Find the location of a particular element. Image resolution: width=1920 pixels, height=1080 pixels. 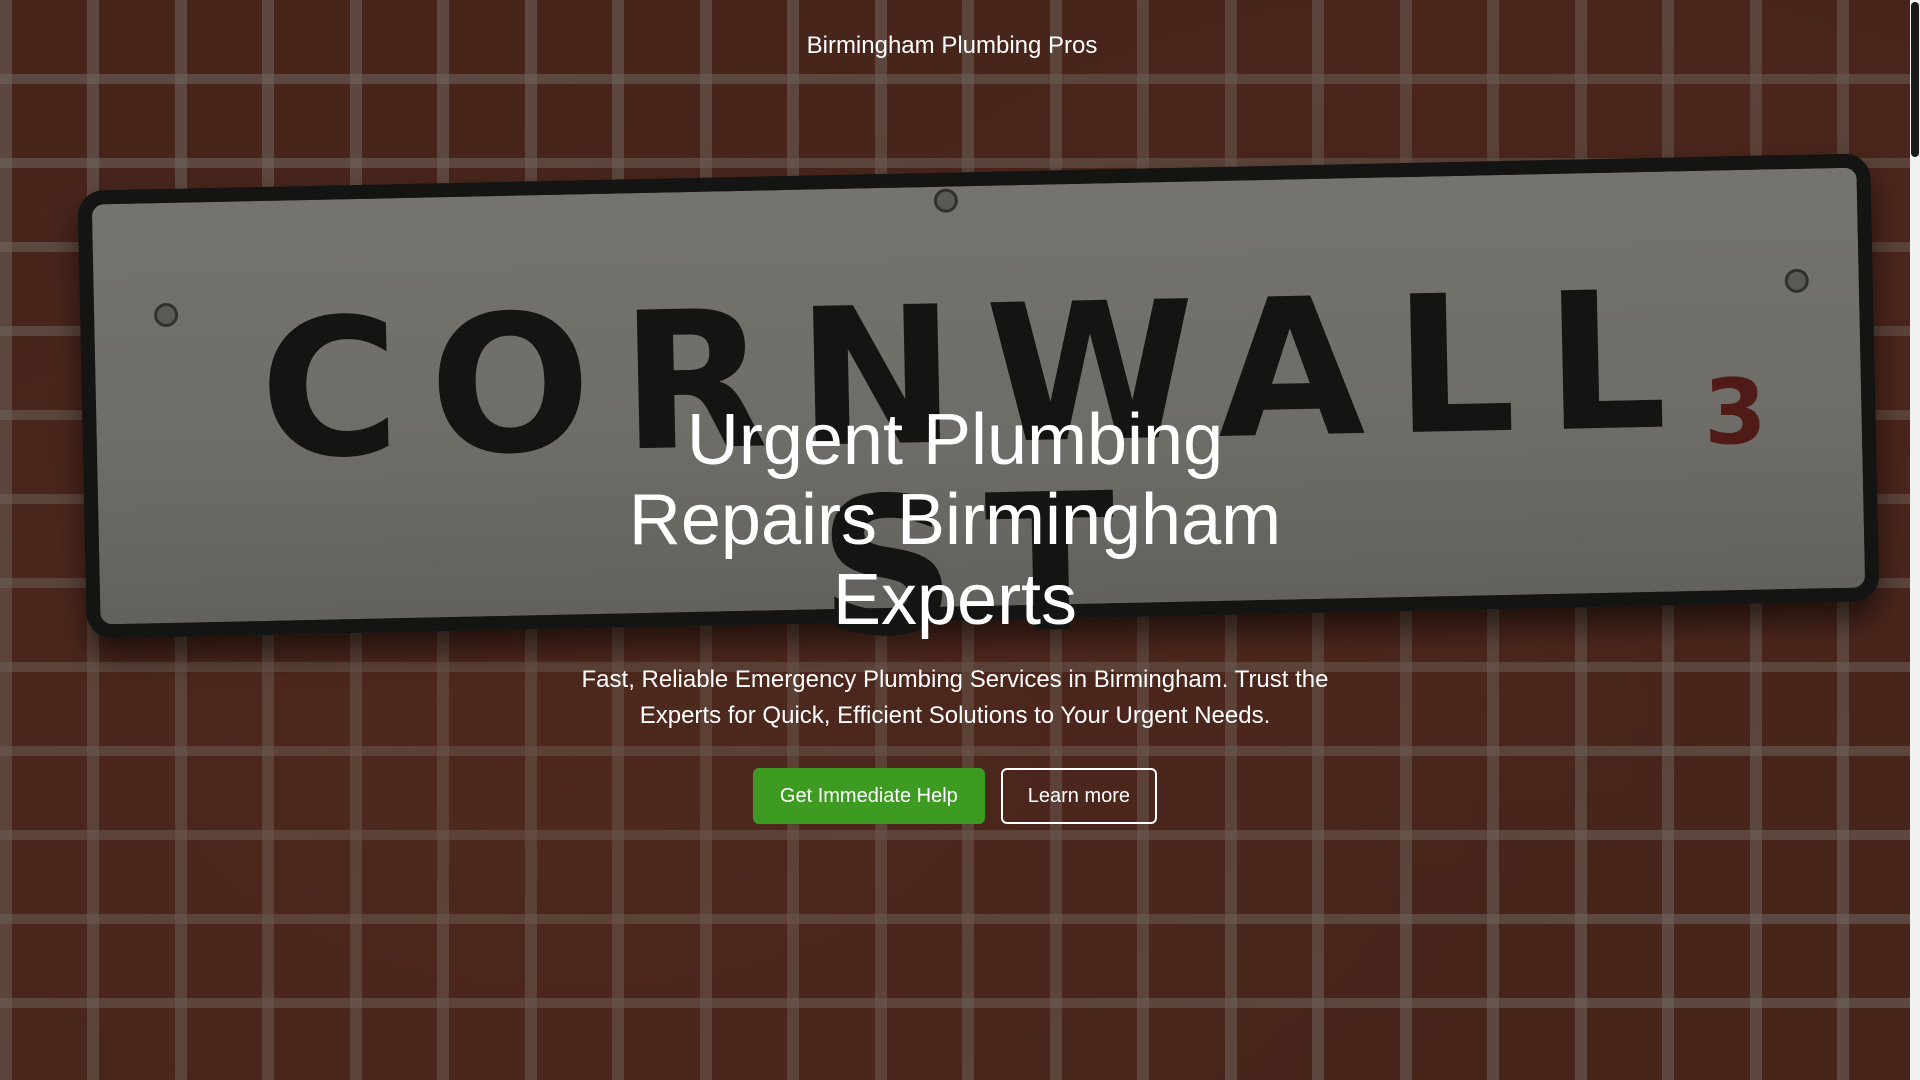

hero-actions: Get Immediate Help Learn more is located at coordinates (955, 796).